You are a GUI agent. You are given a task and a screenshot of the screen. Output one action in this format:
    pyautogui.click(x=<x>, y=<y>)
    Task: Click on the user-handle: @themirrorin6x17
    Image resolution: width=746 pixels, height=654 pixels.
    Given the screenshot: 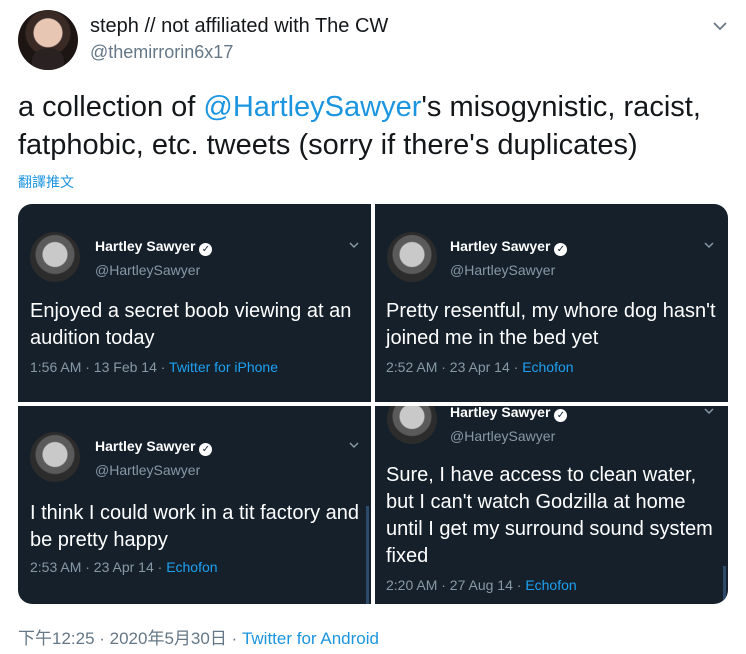 What is the action you would take?
    pyautogui.click(x=161, y=52)
    